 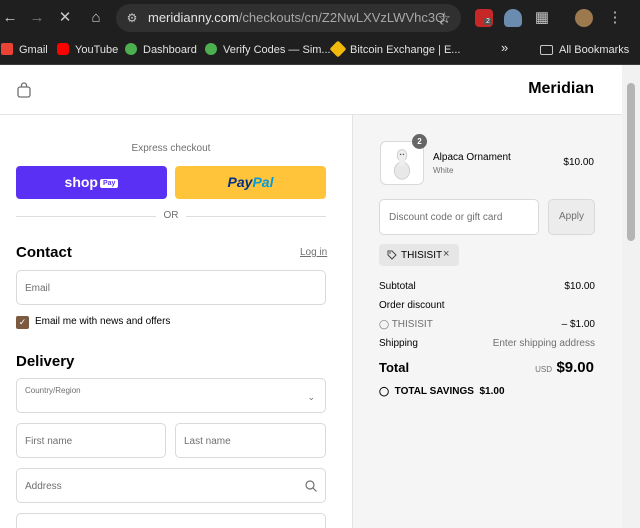 I want to click on bookmark-youtube: YouTube, so click(x=87, y=50).